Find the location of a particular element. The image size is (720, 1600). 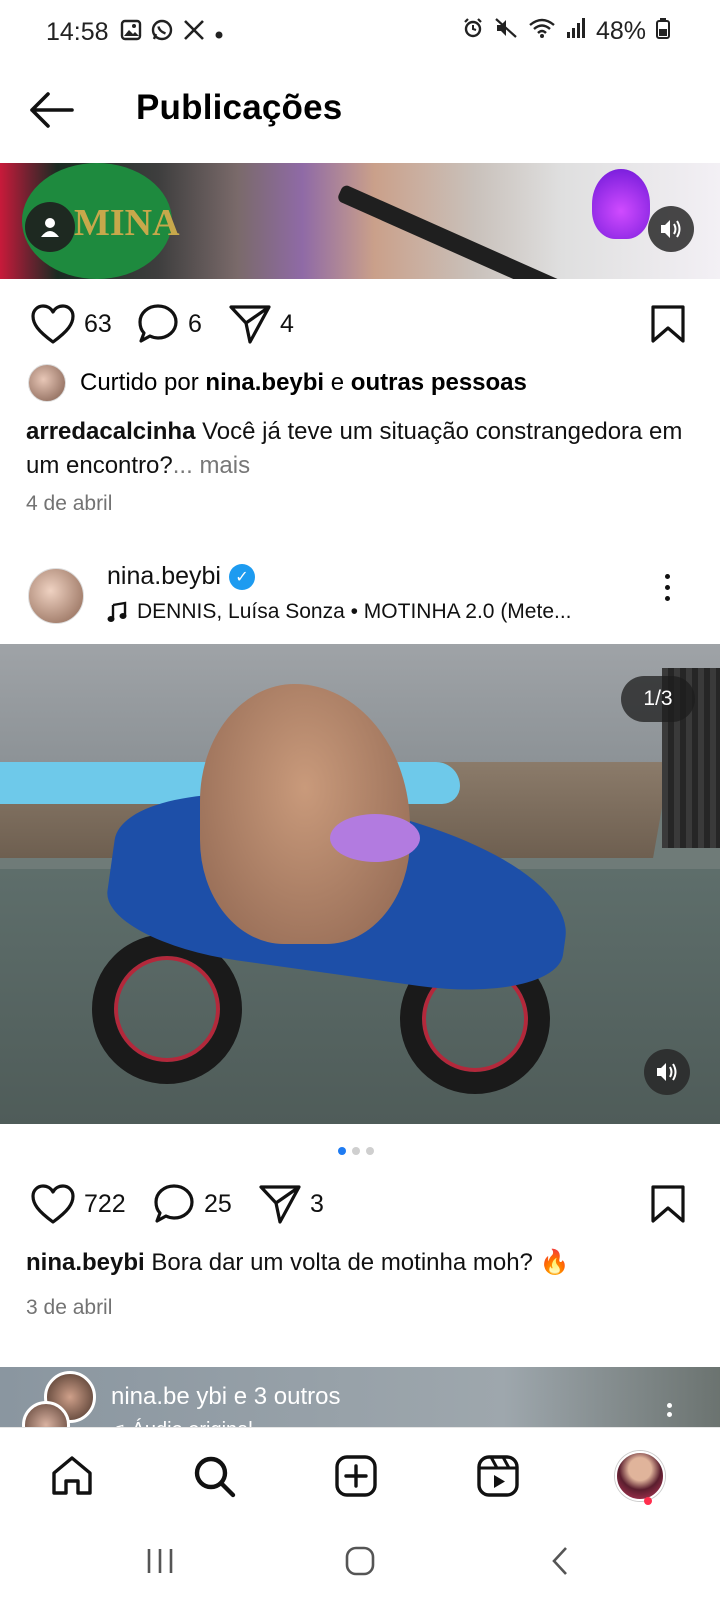

post2-save-button is located at coordinates (668, 1206).